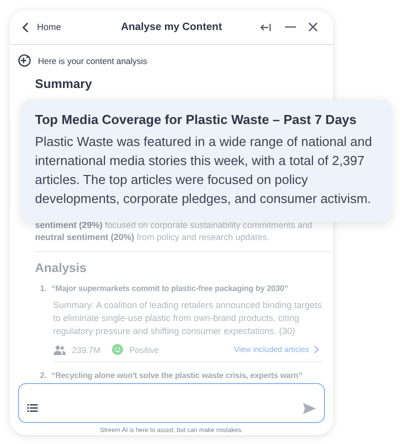 The height and width of the screenshot is (444, 400). What do you see at coordinates (118, 349) in the screenshot?
I see `smiley-icon` at bounding box center [118, 349].